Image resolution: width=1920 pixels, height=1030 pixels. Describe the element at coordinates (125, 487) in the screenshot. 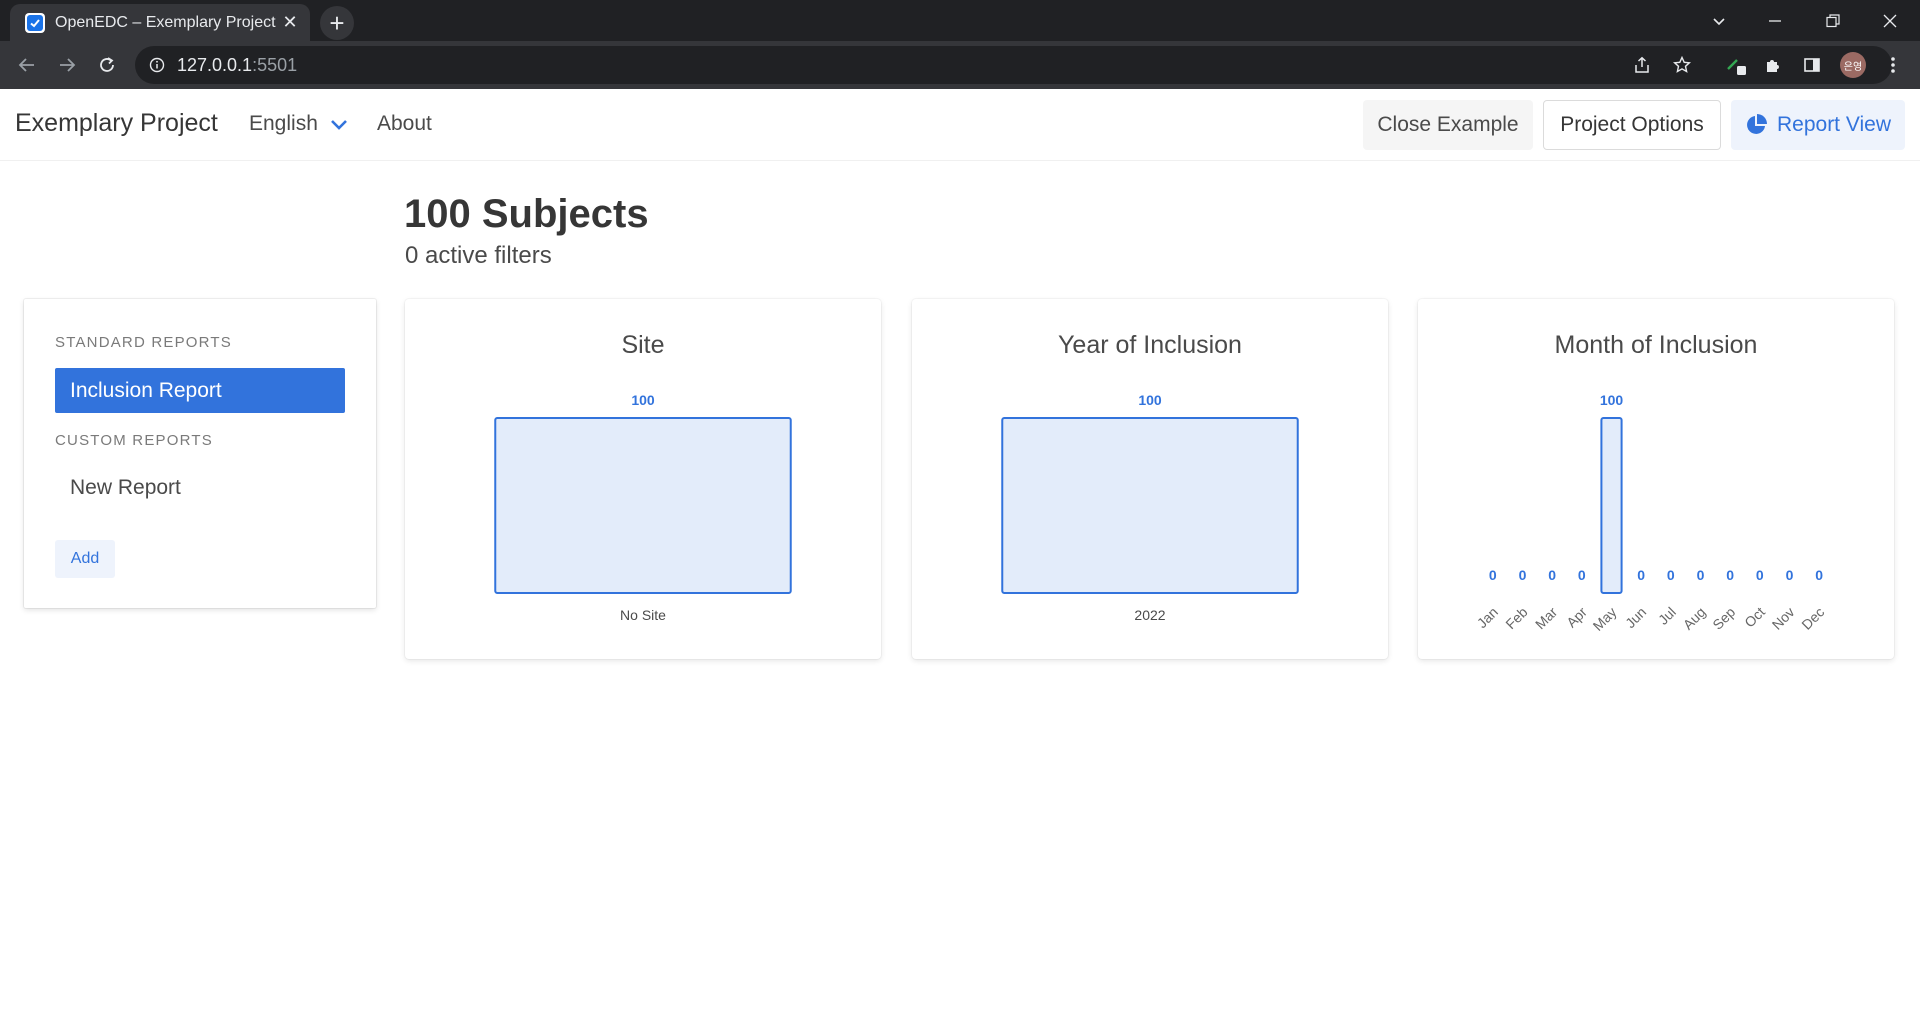

I see `sidebar-item-label: New Report` at that location.